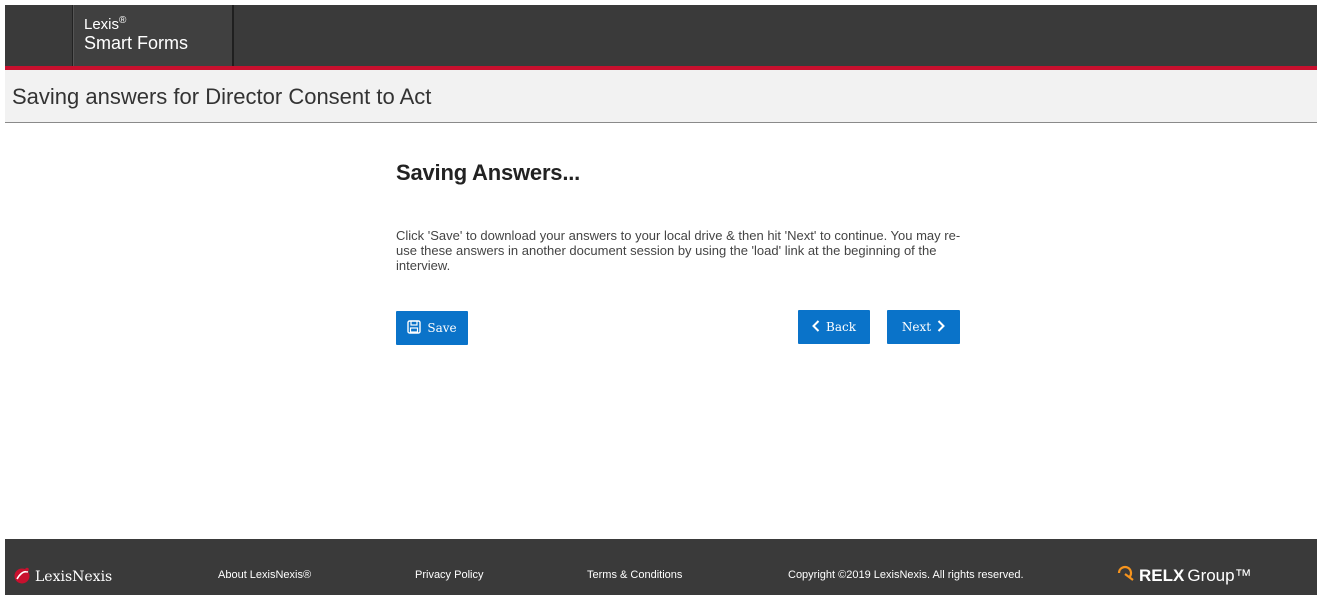 The height and width of the screenshot is (595, 1322). I want to click on chevron-left-icon, so click(816, 327).